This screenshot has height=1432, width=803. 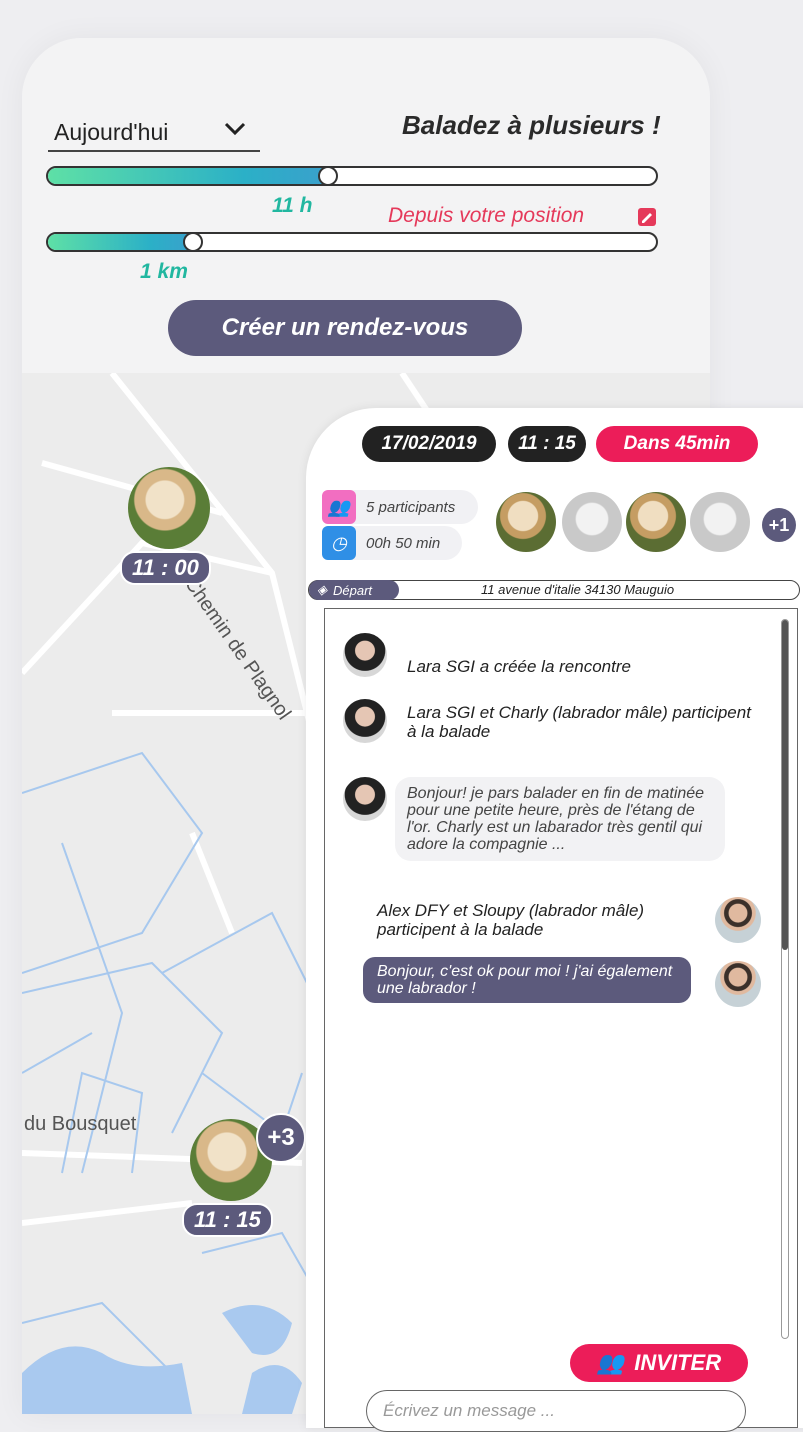 What do you see at coordinates (164, 271) in the screenshot?
I see `distance-value: 1 km` at bounding box center [164, 271].